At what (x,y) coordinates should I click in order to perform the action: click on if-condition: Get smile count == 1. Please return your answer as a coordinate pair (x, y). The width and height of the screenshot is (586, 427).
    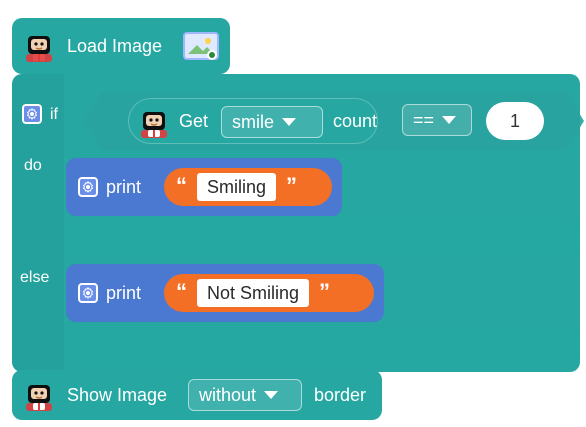
    Looking at the image, I should click on (334, 121).